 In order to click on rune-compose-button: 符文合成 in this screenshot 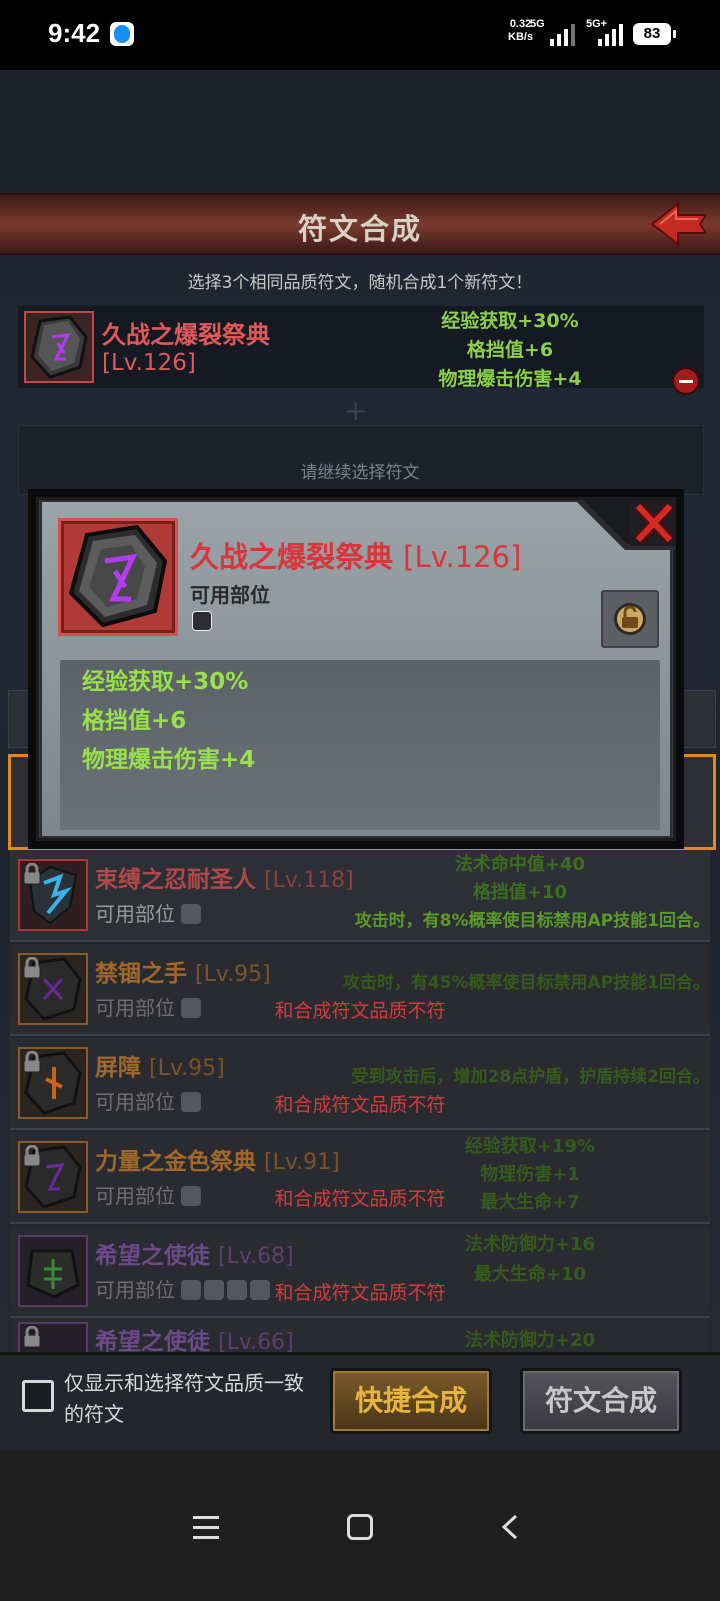, I will do `click(601, 1401)`.